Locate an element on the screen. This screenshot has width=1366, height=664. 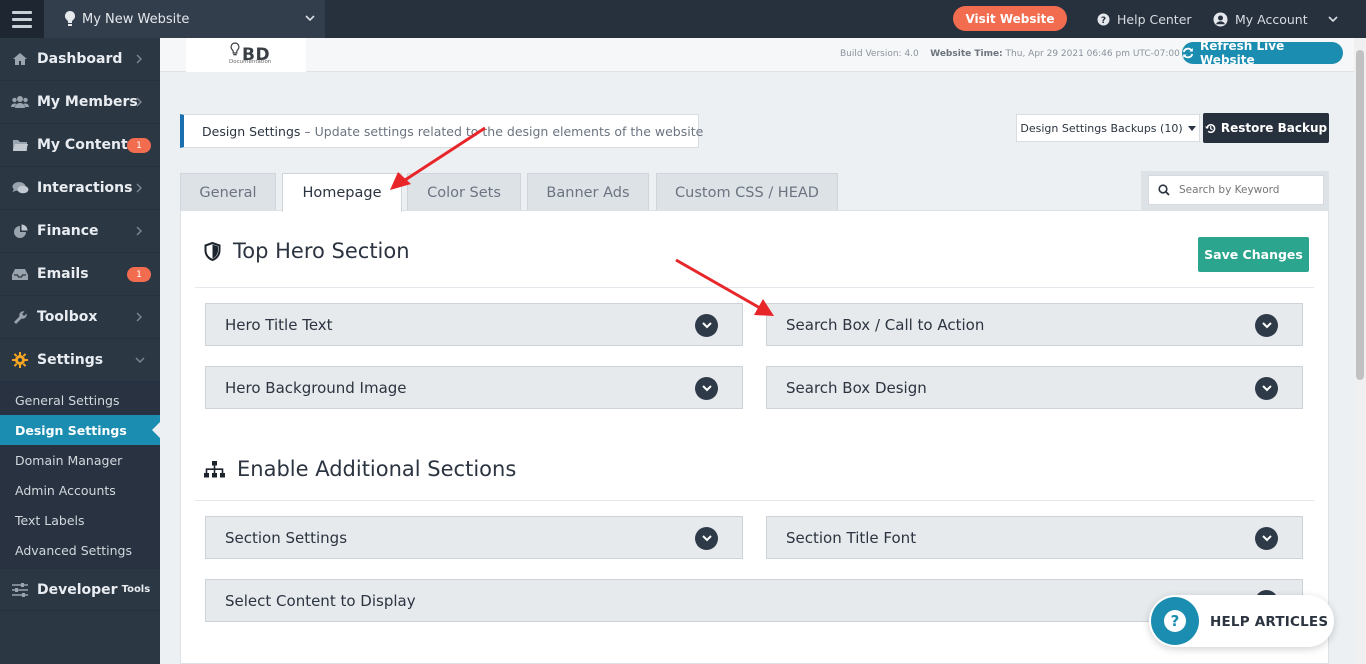
sliders-icon is located at coordinates (20, 590).